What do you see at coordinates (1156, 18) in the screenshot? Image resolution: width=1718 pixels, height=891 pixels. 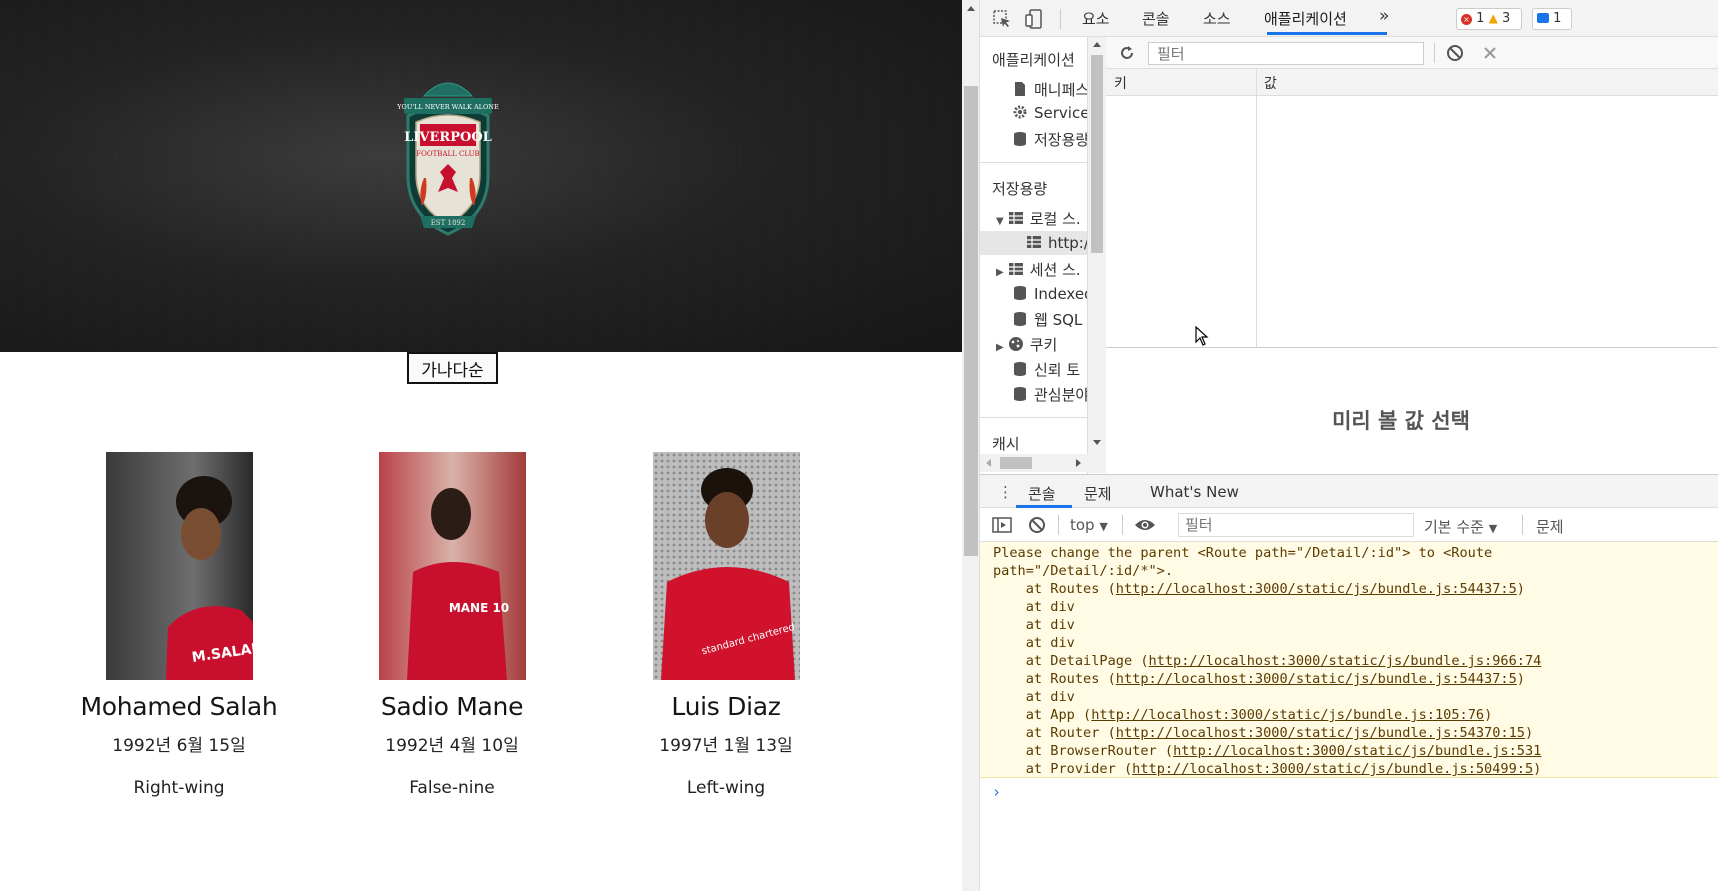 I see `tab-console: 콘솔` at bounding box center [1156, 18].